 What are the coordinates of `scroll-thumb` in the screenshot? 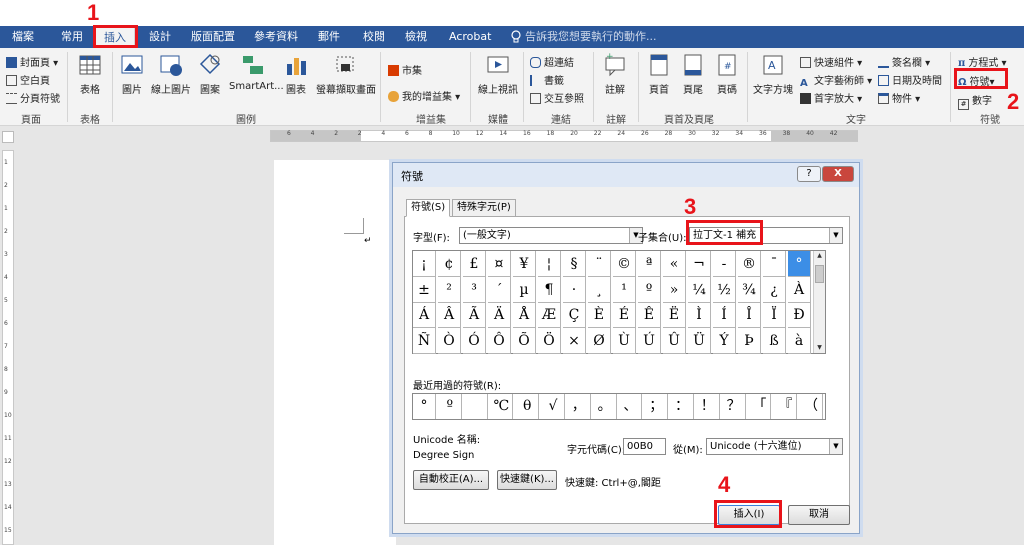 It's located at (819, 274).